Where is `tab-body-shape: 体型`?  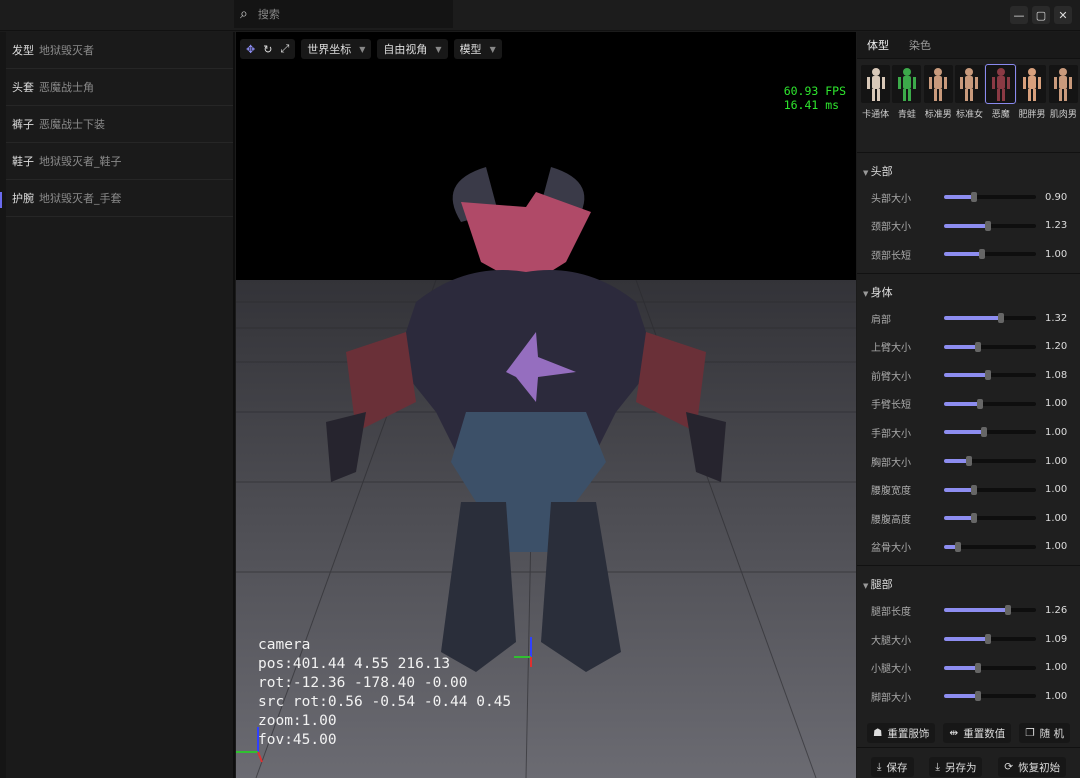 tab-body-shape: 体型 is located at coordinates (878, 45).